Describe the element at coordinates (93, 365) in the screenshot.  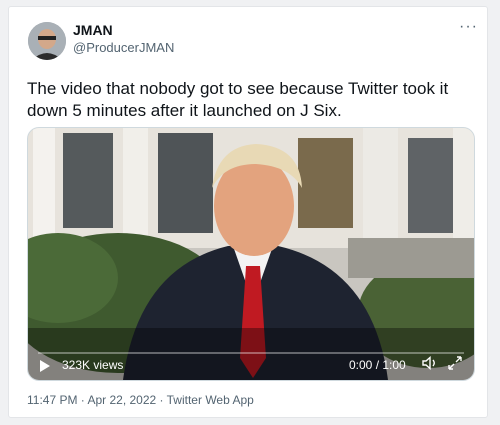
I see `view-count: 323K views` at that location.